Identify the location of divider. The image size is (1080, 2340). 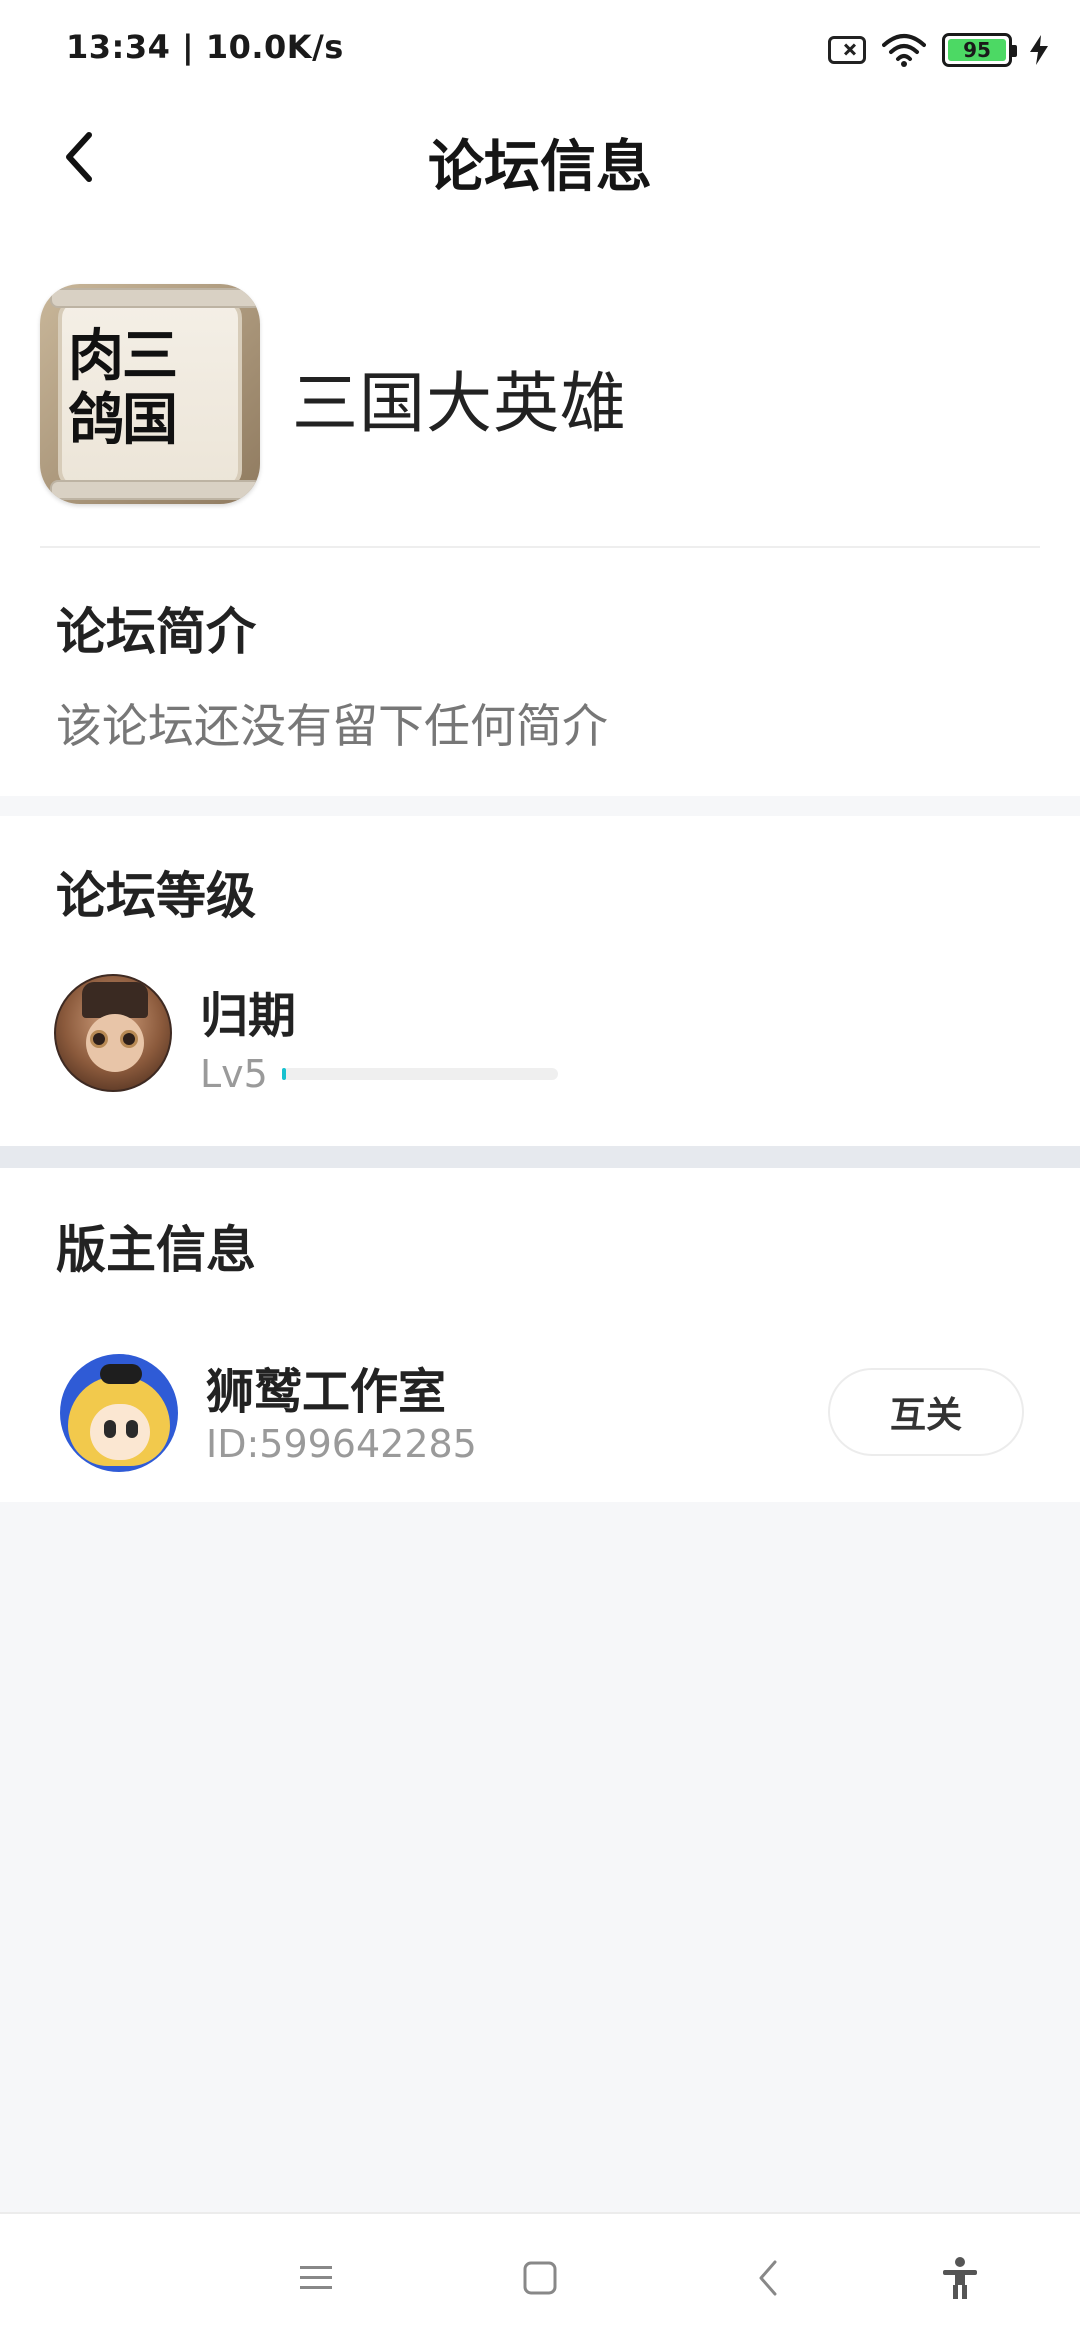
(540, 547).